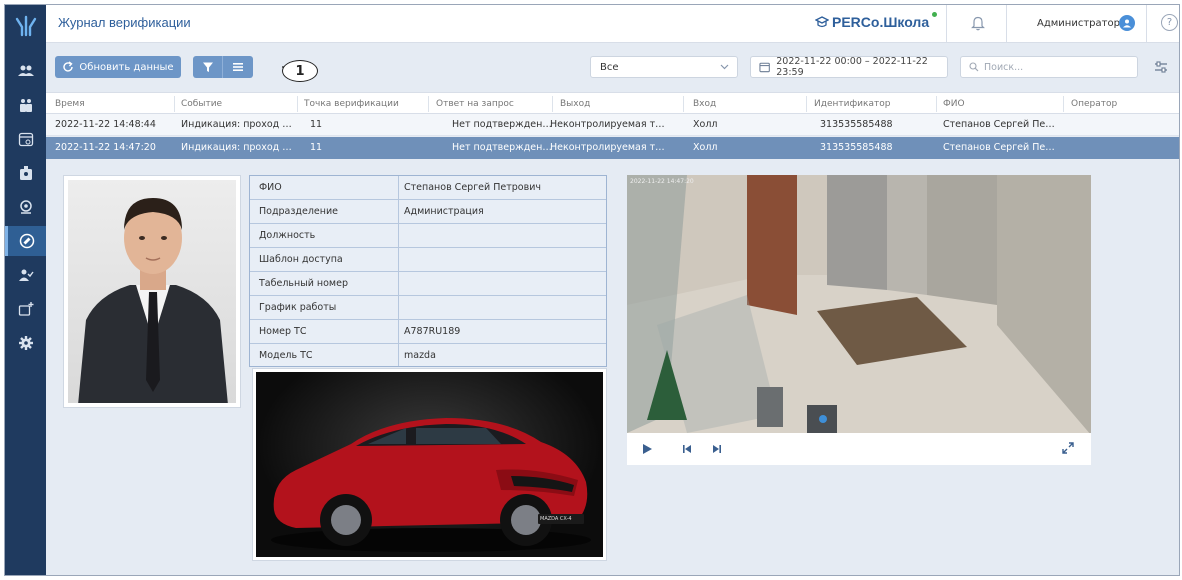  I want to click on users-icon, so click(25, 70).